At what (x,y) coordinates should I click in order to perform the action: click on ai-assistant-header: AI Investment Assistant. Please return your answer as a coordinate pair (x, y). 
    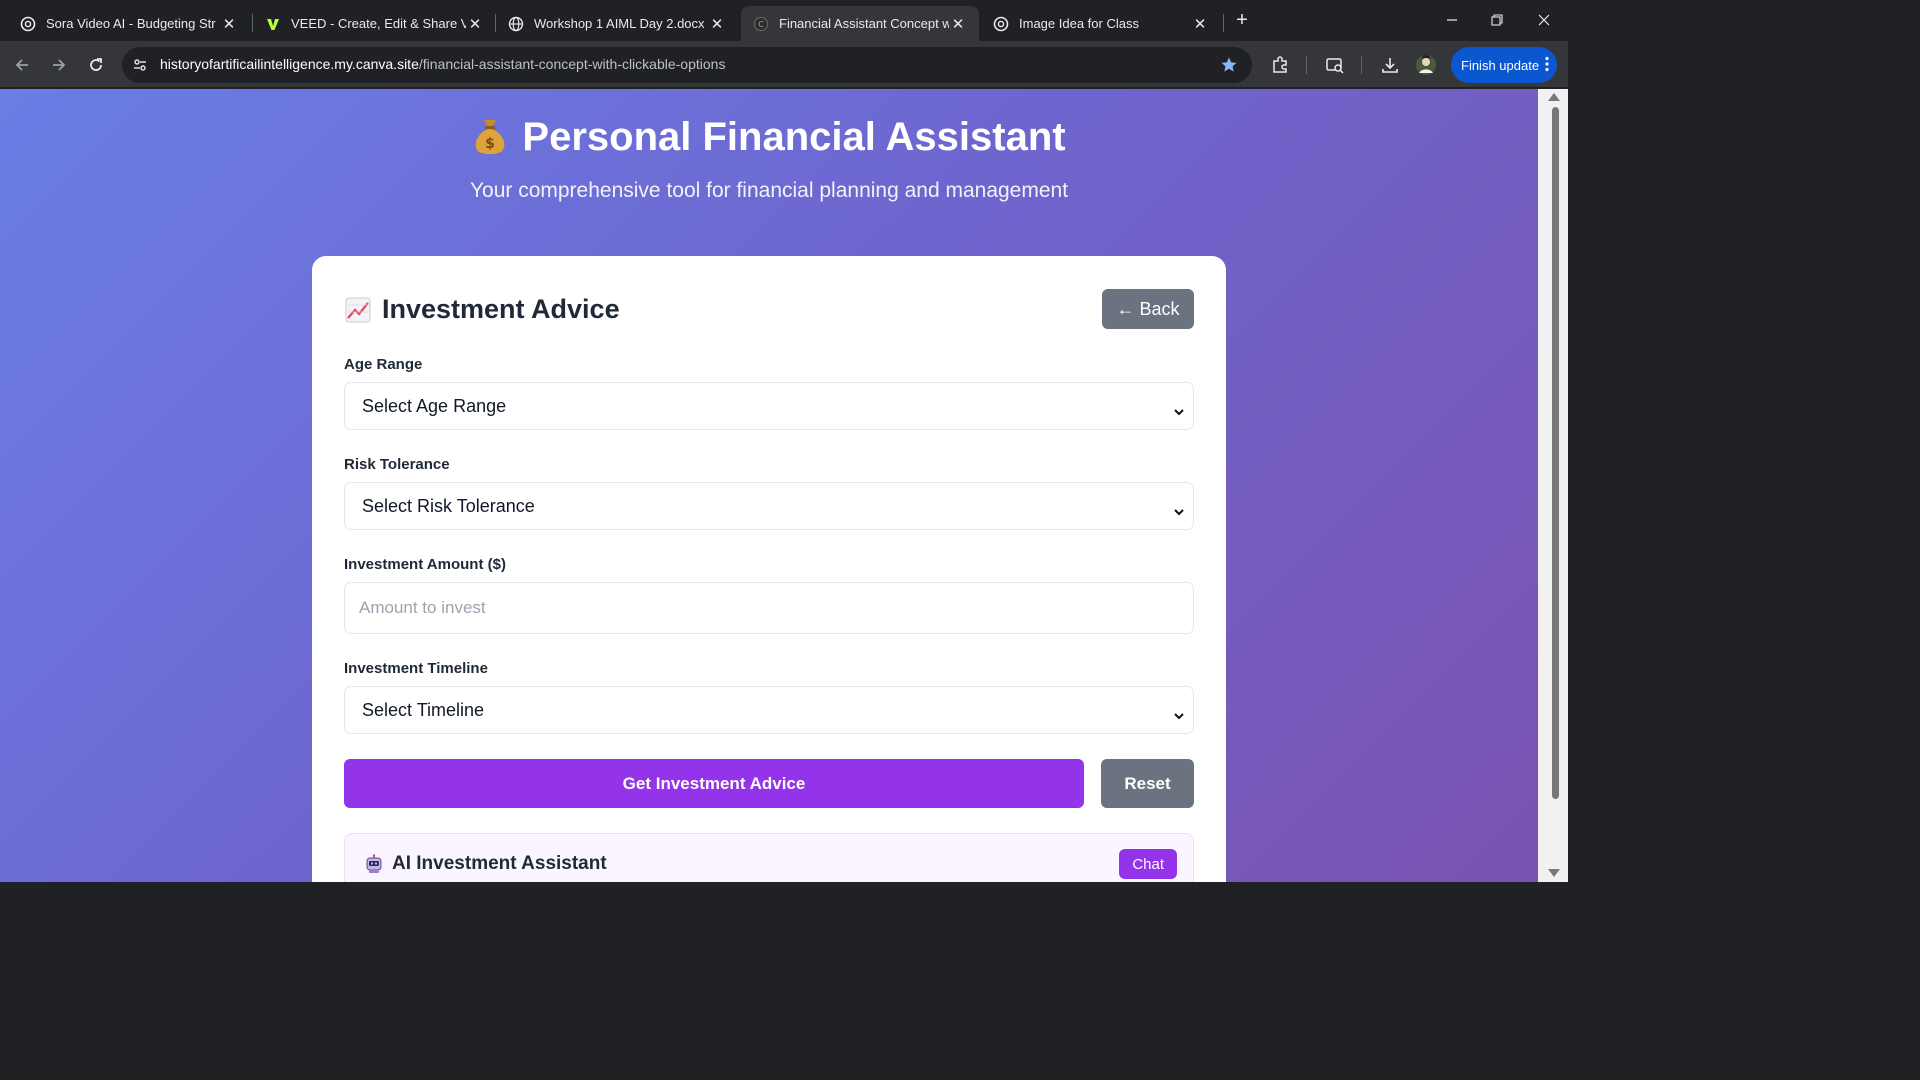
    Looking at the image, I should click on (485, 864).